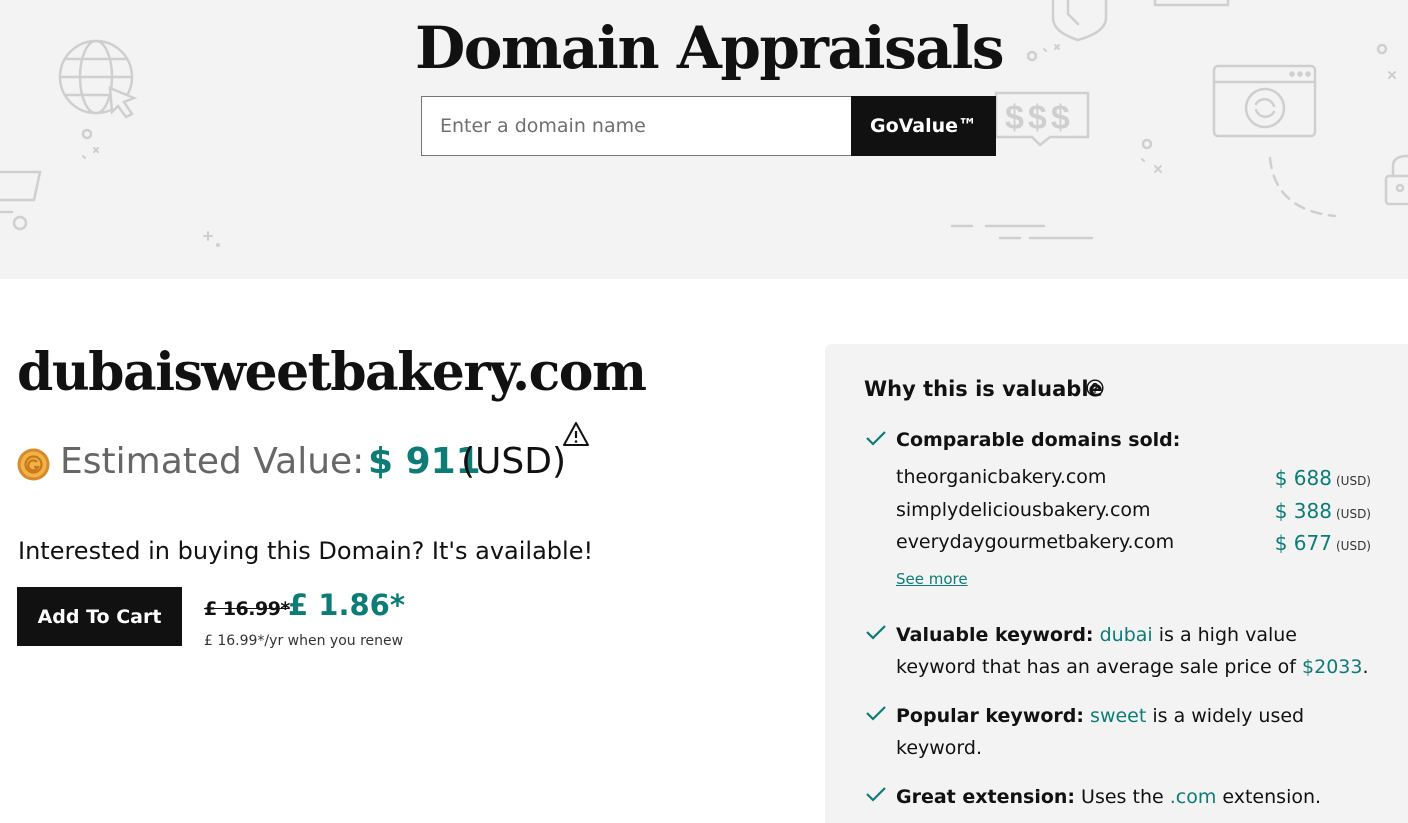 Image resolution: width=1408 pixels, height=823 pixels. What do you see at coordinates (21, 200) in the screenshot?
I see `cart-icon` at bounding box center [21, 200].